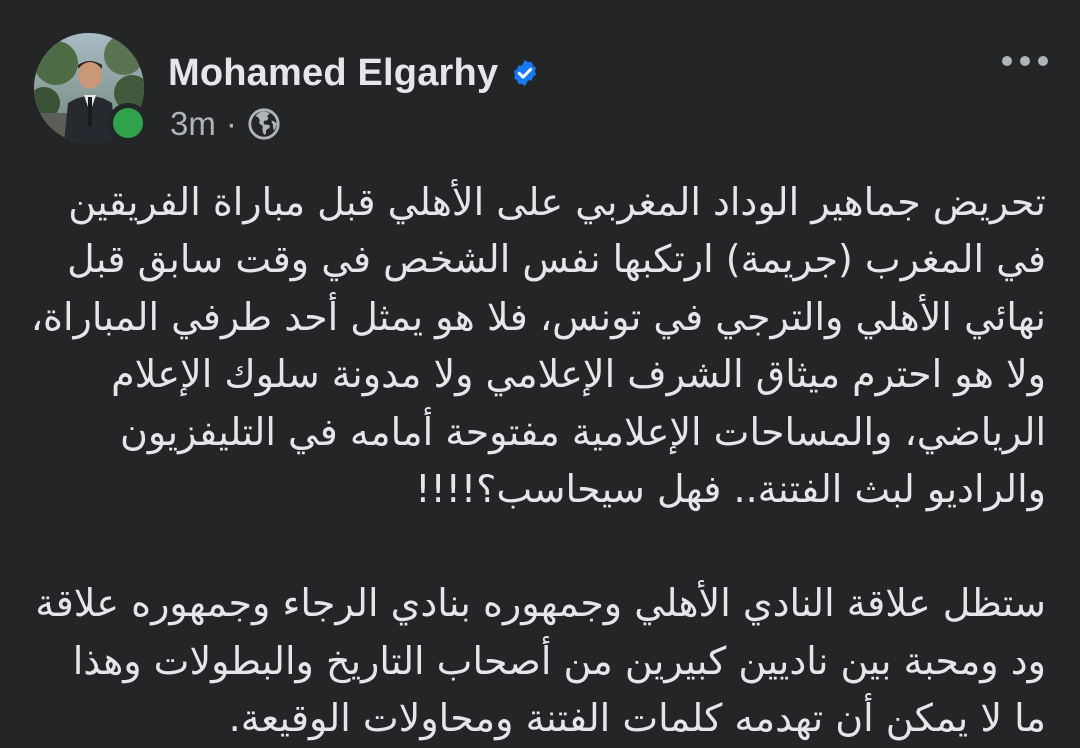 Image resolution: width=1080 pixels, height=748 pixels. Describe the element at coordinates (193, 124) in the screenshot. I see `post-timestamp: 3m` at that location.